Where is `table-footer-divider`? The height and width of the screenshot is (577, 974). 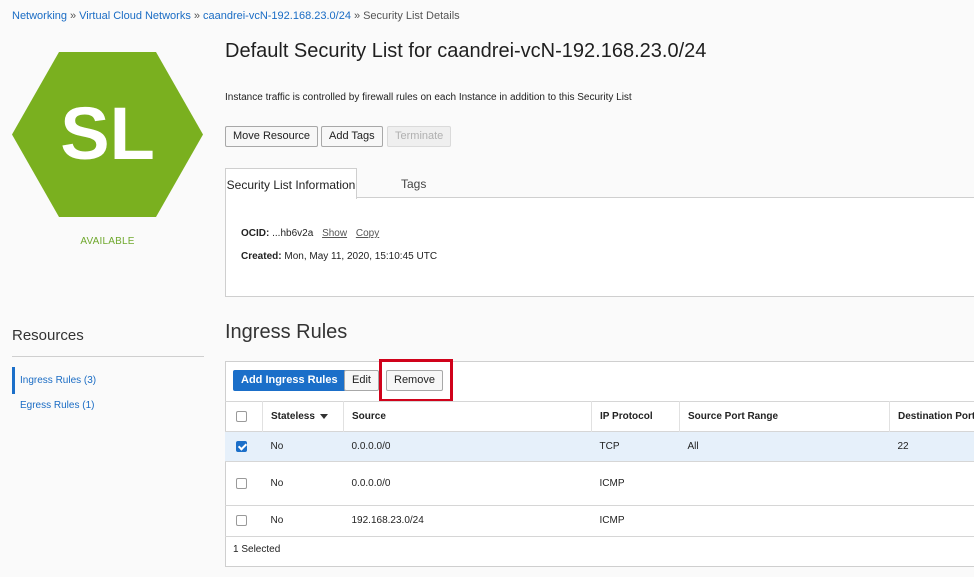 table-footer-divider is located at coordinates (599, 536).